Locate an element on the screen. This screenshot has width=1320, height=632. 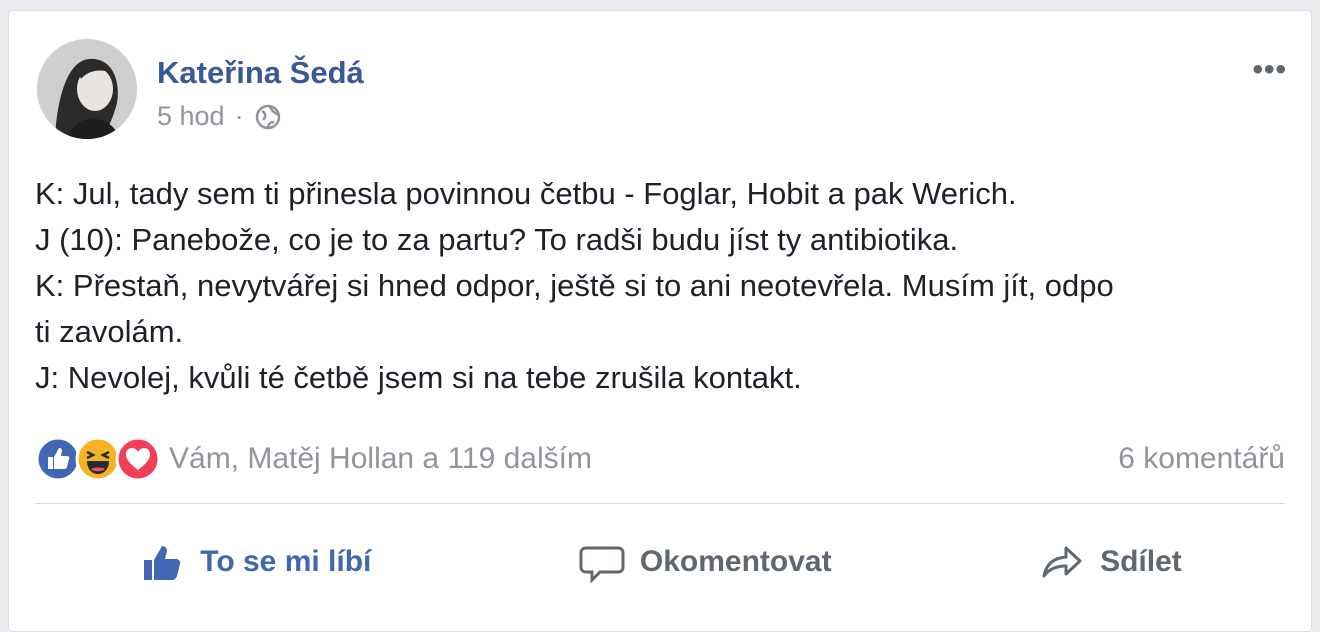
thumbs-up-icon is located at coordinates (162, 563).